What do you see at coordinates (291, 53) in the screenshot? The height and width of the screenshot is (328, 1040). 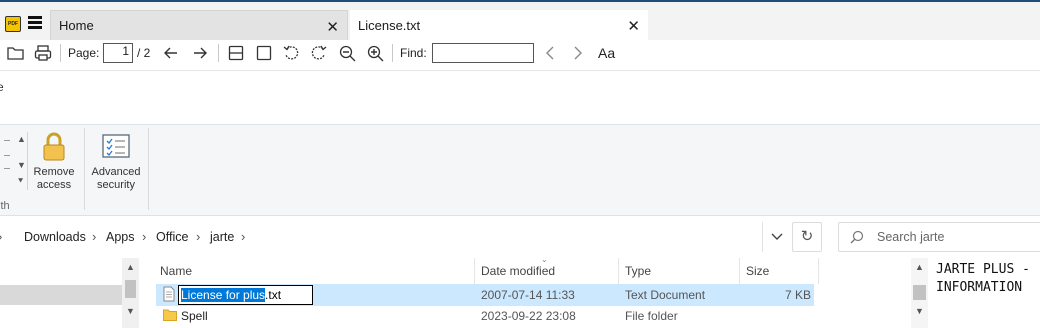 I see `rotate-counterclockwise-icon` at bounding box center [291, 53].